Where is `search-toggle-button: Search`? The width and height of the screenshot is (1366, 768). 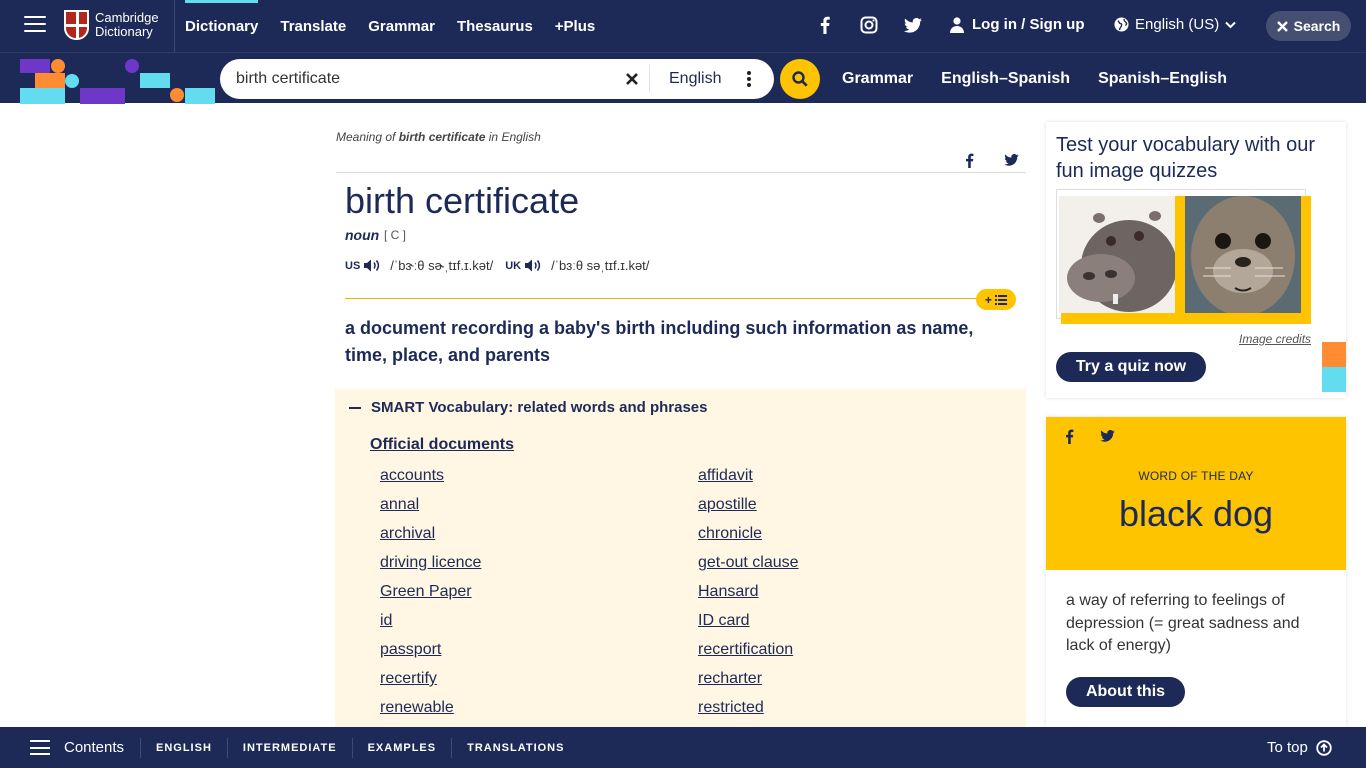 search-toggle-button: Search is located at coordinates (1308, 26).